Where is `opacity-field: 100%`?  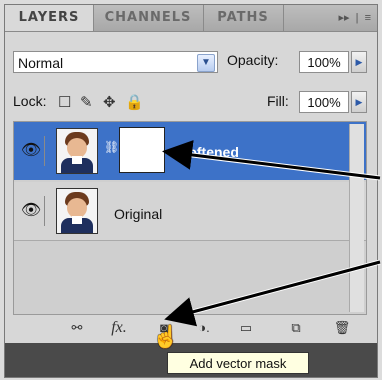
opacity-field: 100% is located at coordinates (324, 62).